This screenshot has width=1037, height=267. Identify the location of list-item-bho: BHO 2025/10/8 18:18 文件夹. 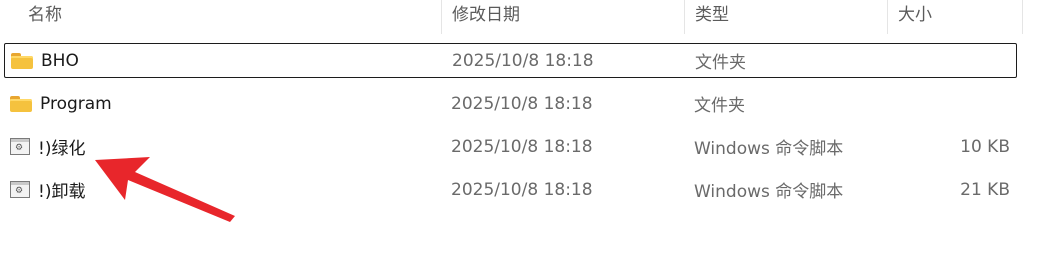
(510, 60).